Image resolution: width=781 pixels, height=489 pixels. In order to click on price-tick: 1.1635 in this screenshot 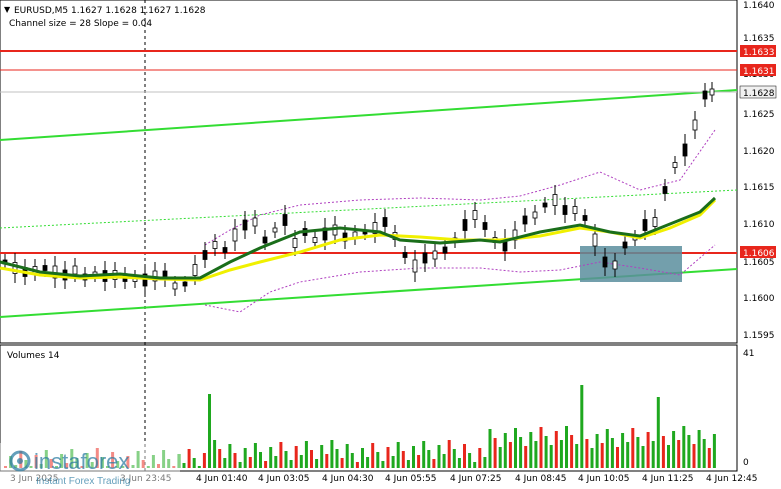, I will do `click(759, 39)`.